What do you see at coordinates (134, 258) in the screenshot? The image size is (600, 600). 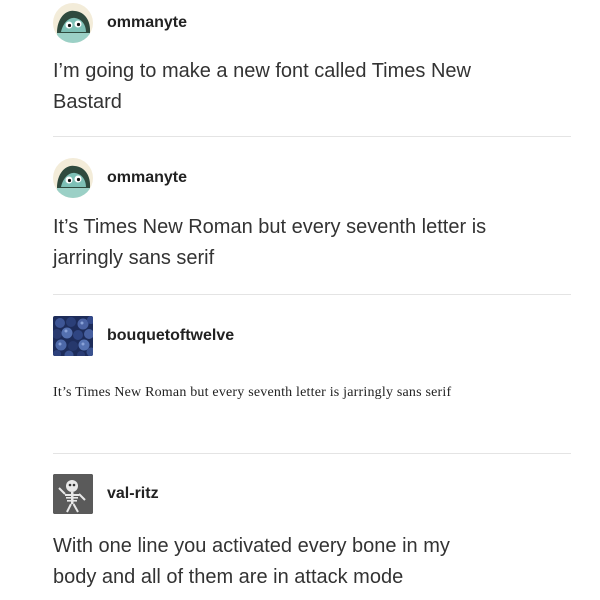 I see `post-text-line: jarringly sans serif` at bounding box center [134, 258].